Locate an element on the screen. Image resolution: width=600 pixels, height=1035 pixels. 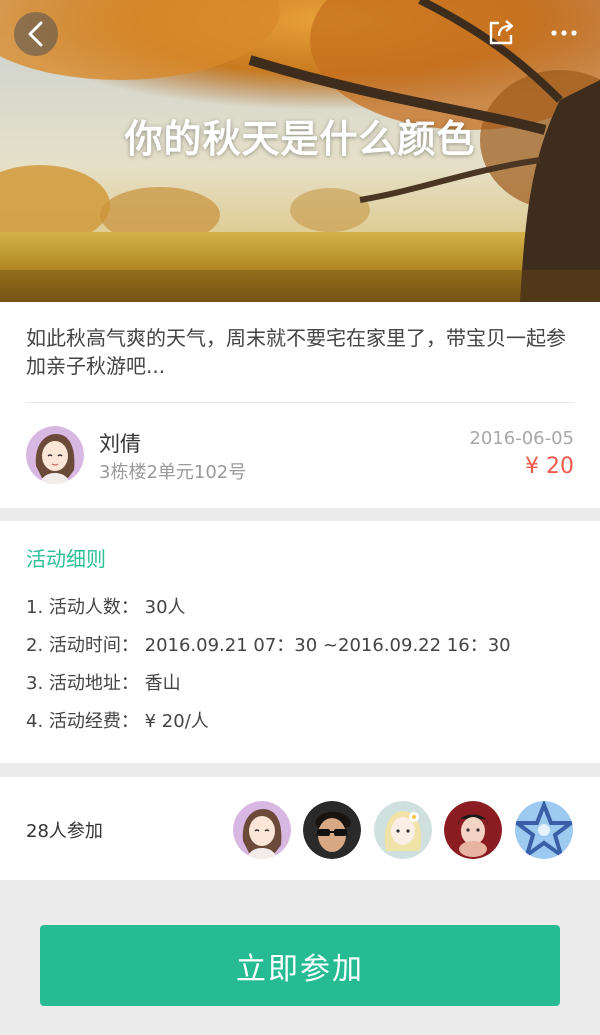
rule-item-fee: 4. 活动经费： ¥ 20/人 is located at coordinates (117, 721).